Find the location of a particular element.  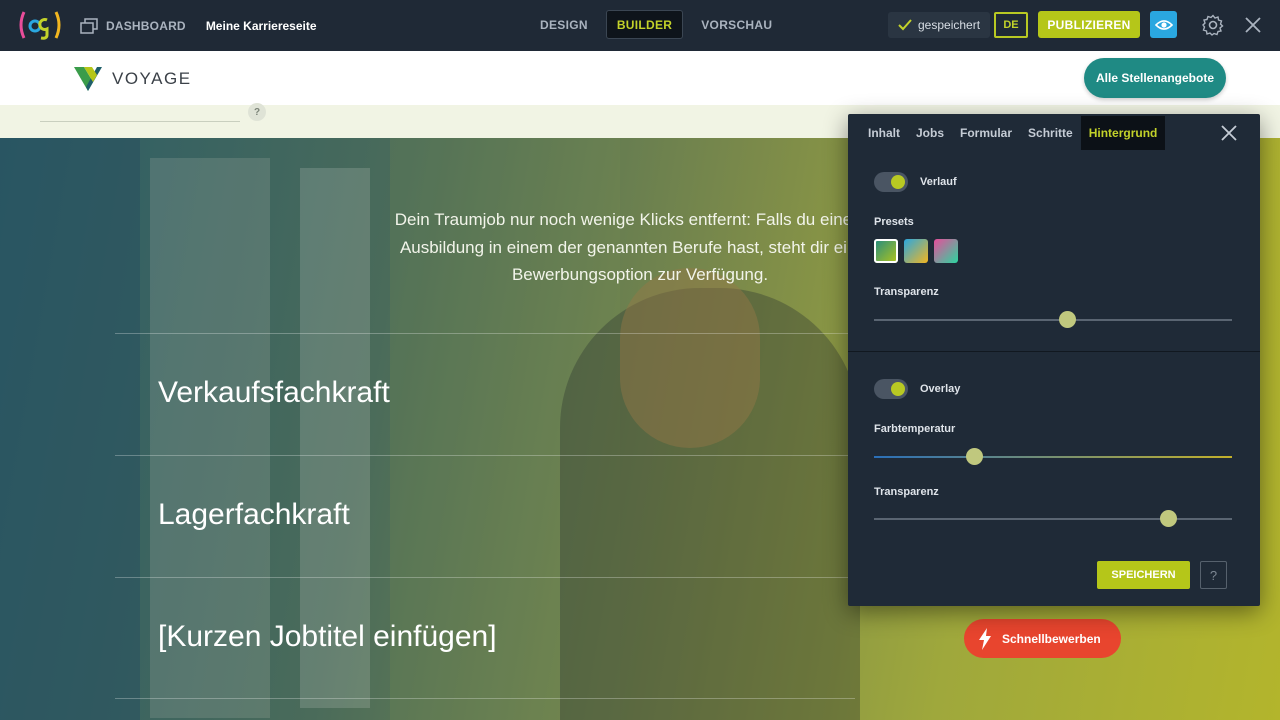

preset-list is located at coordinates (916, 251).